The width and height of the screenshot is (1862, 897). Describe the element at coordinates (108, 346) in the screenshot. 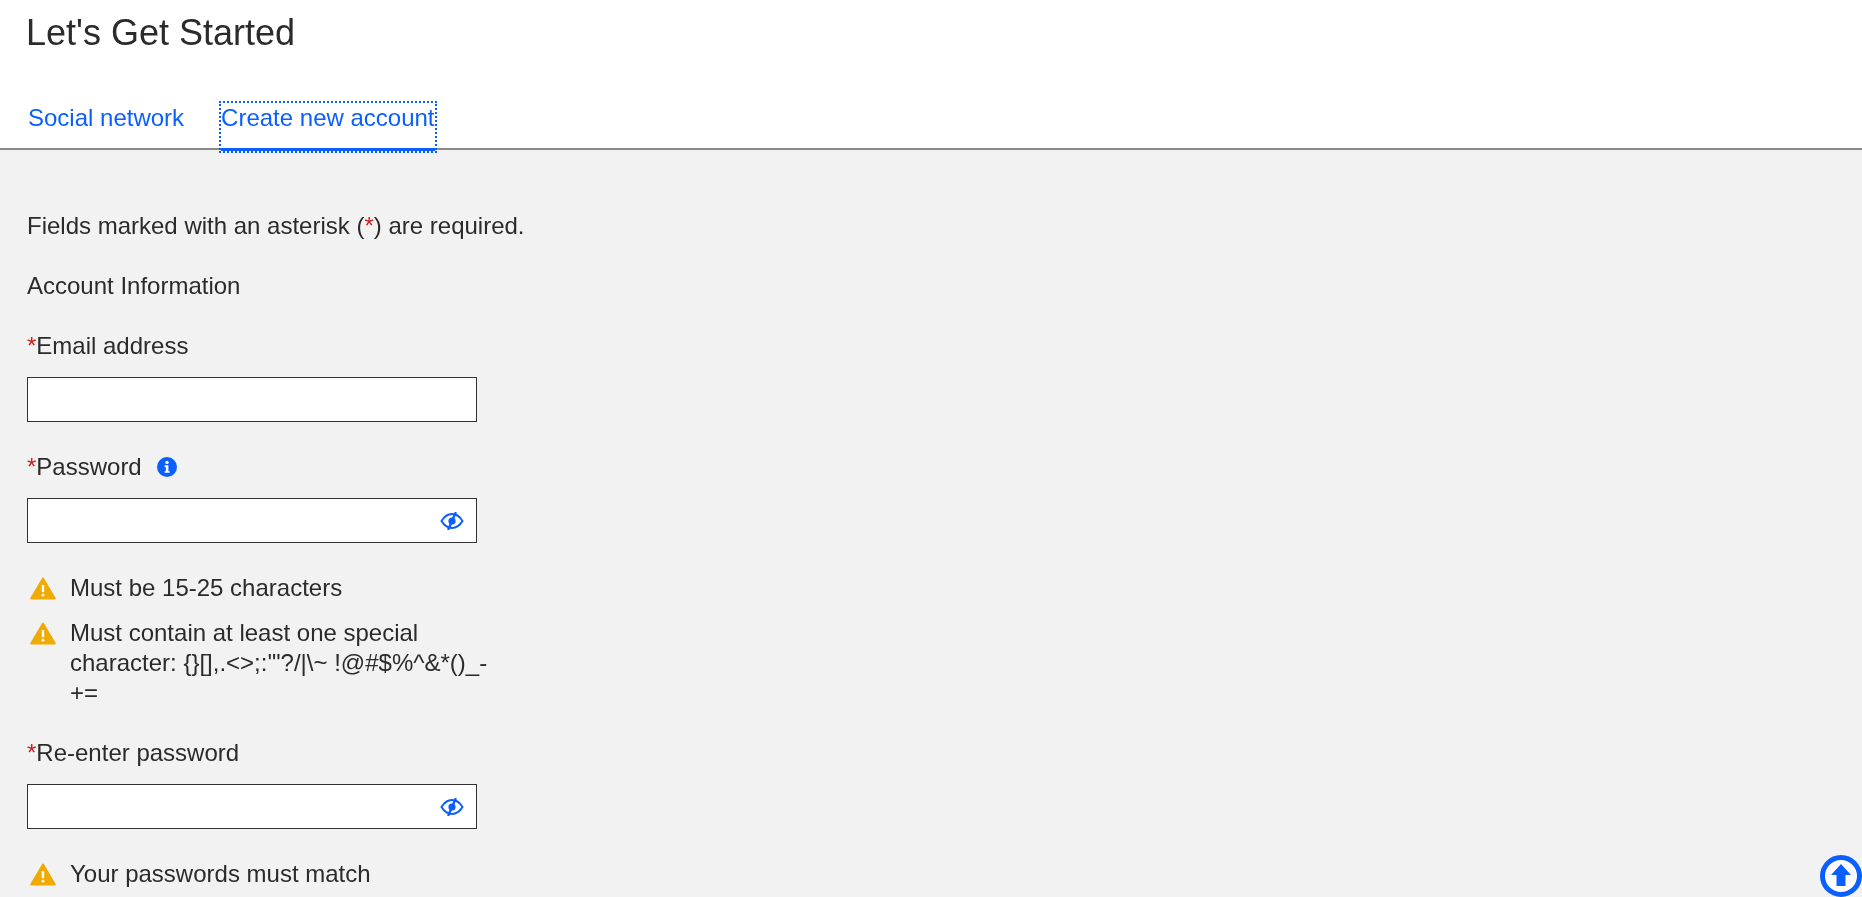

I see `field-label: *Email address` at that location.